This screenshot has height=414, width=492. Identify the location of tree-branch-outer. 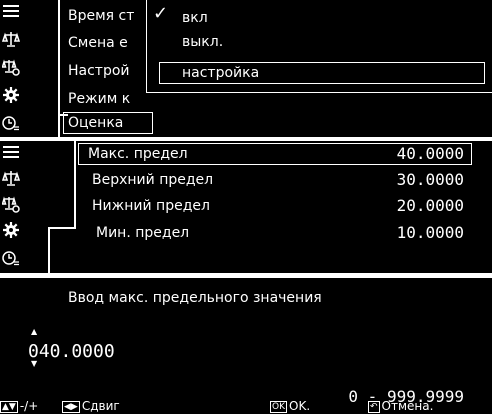
(62, 228).